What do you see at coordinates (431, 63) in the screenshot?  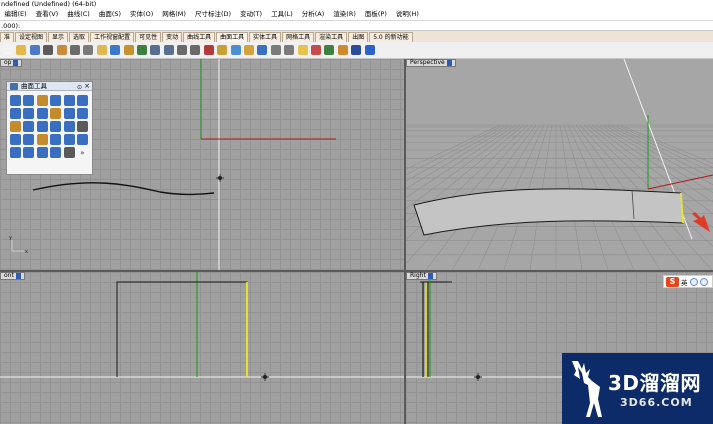 I see `viewport-perspective-label: Perspective` at bounding box center [431, 63].